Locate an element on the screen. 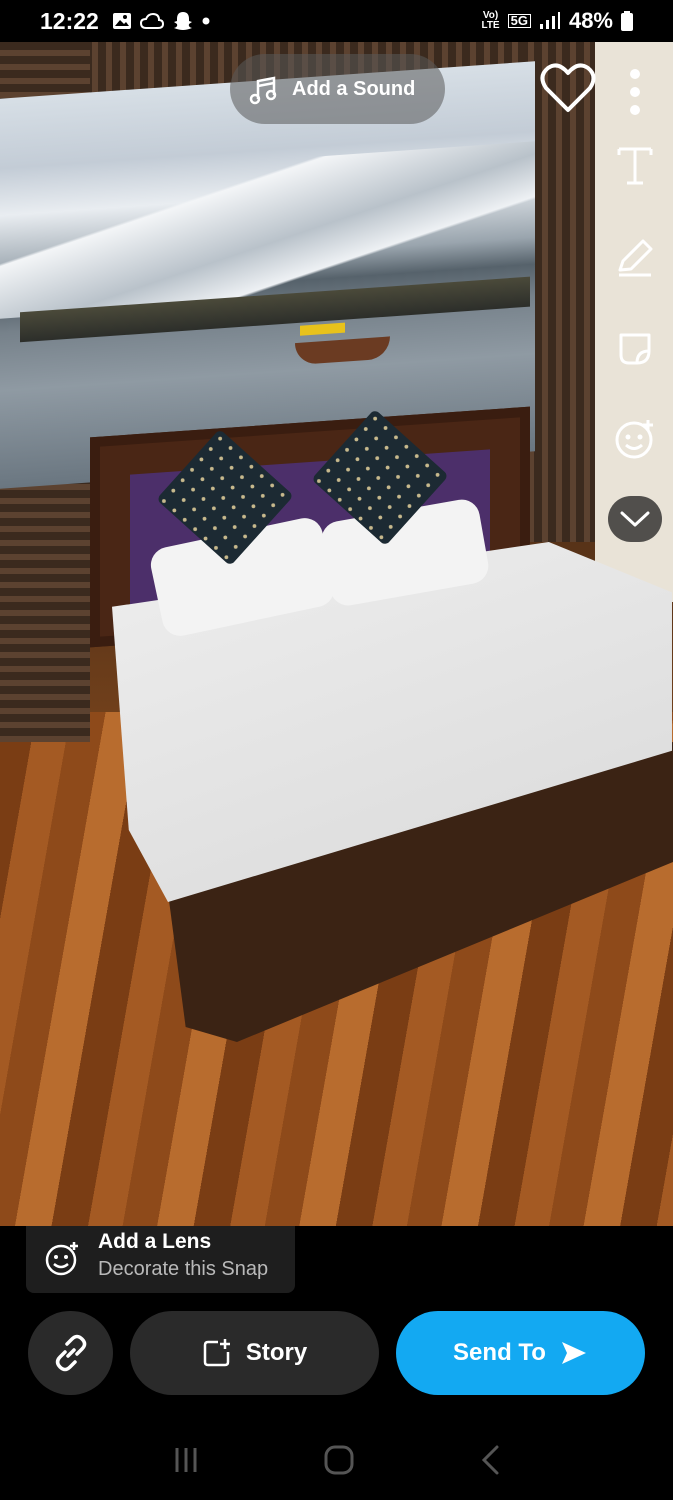 The height and width of the screenshot is (1500, 673). story-button: Story is located at coordinates (254, 1353).